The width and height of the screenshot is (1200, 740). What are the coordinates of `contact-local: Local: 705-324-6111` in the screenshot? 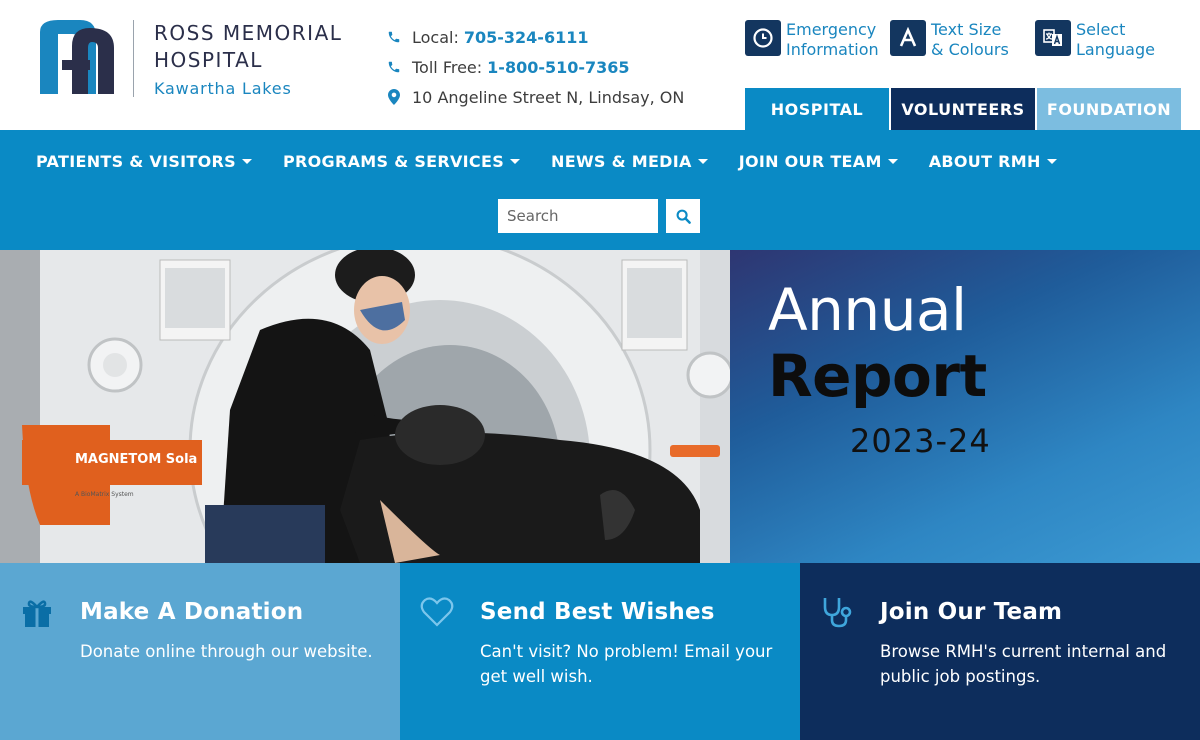 It's located at (535, 37).